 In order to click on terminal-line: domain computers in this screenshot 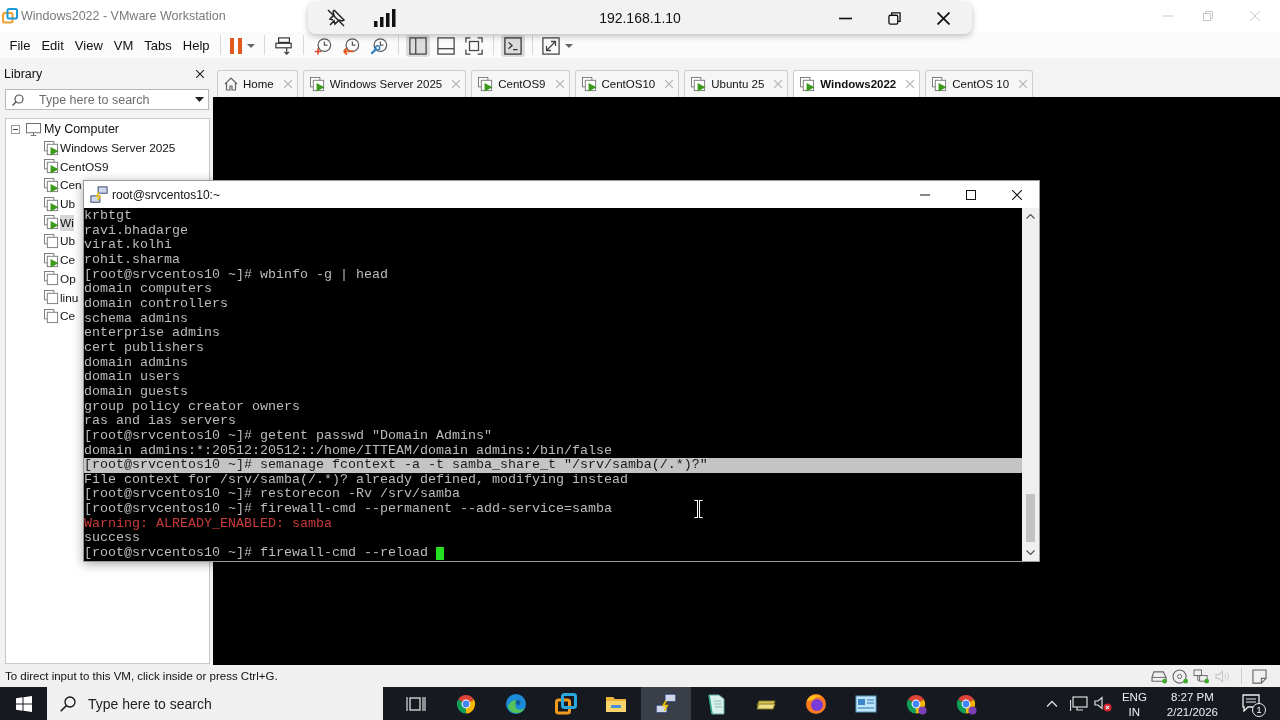, I will do `click(148, 289)`.